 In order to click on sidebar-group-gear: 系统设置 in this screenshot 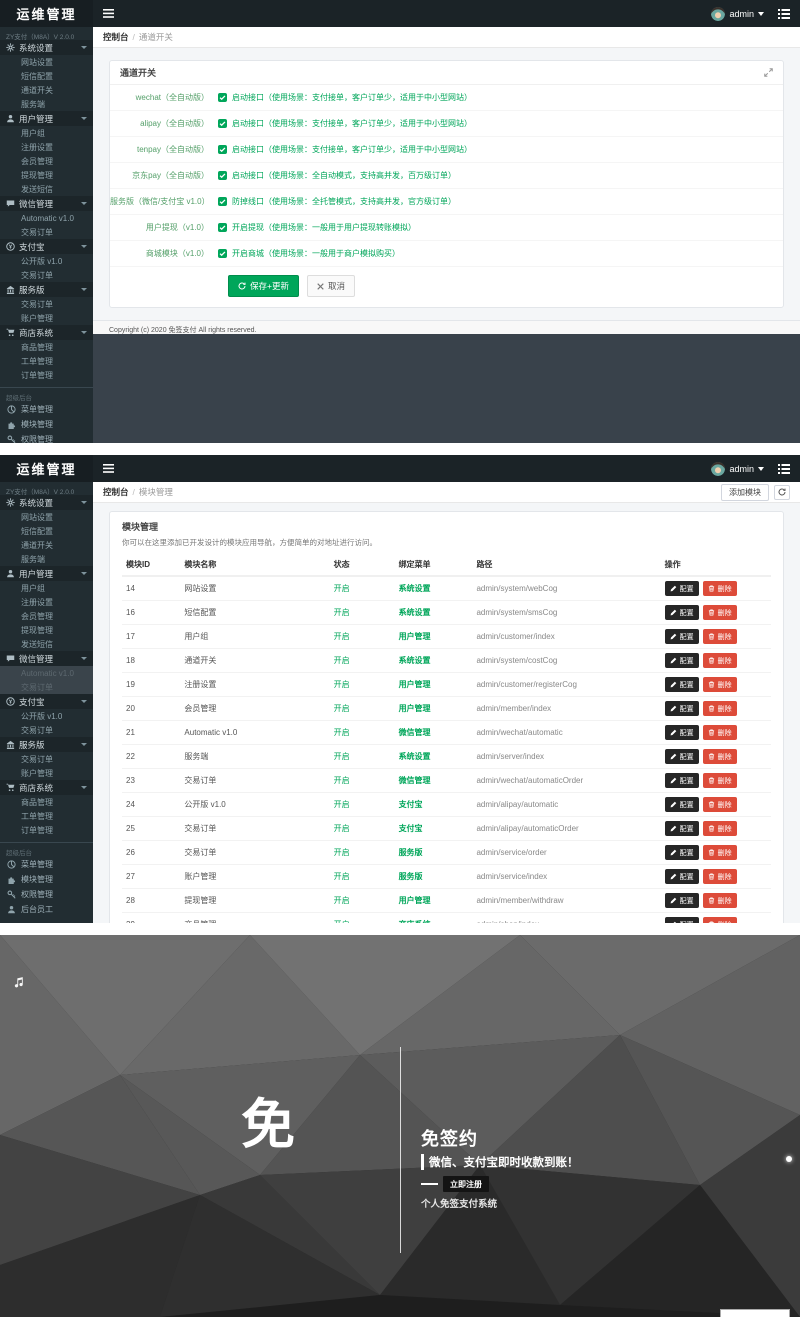, I will do `click(46, 47)`.